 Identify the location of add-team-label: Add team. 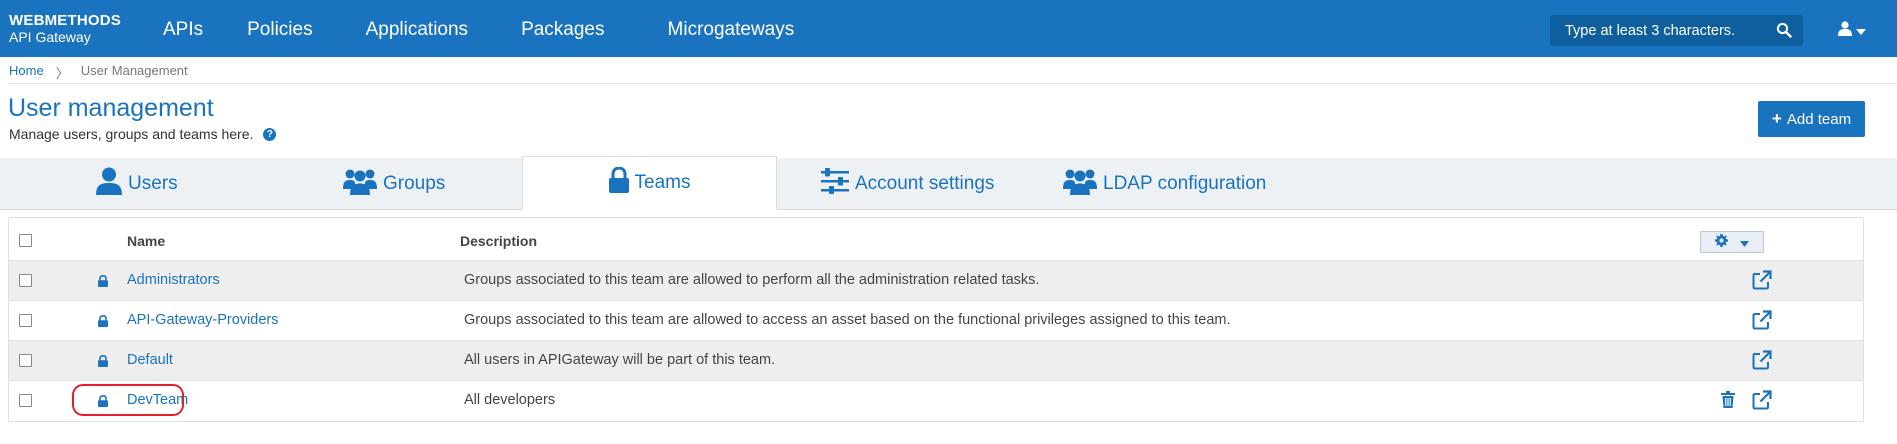
(1819, 119).